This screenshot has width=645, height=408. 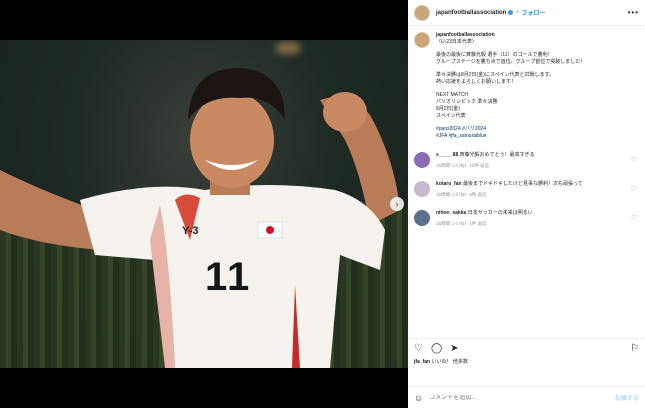 I want to click on comment-text: 最後までドキドキしたけど見事な勝利！次も頑張って, so click(x=522, y=184).